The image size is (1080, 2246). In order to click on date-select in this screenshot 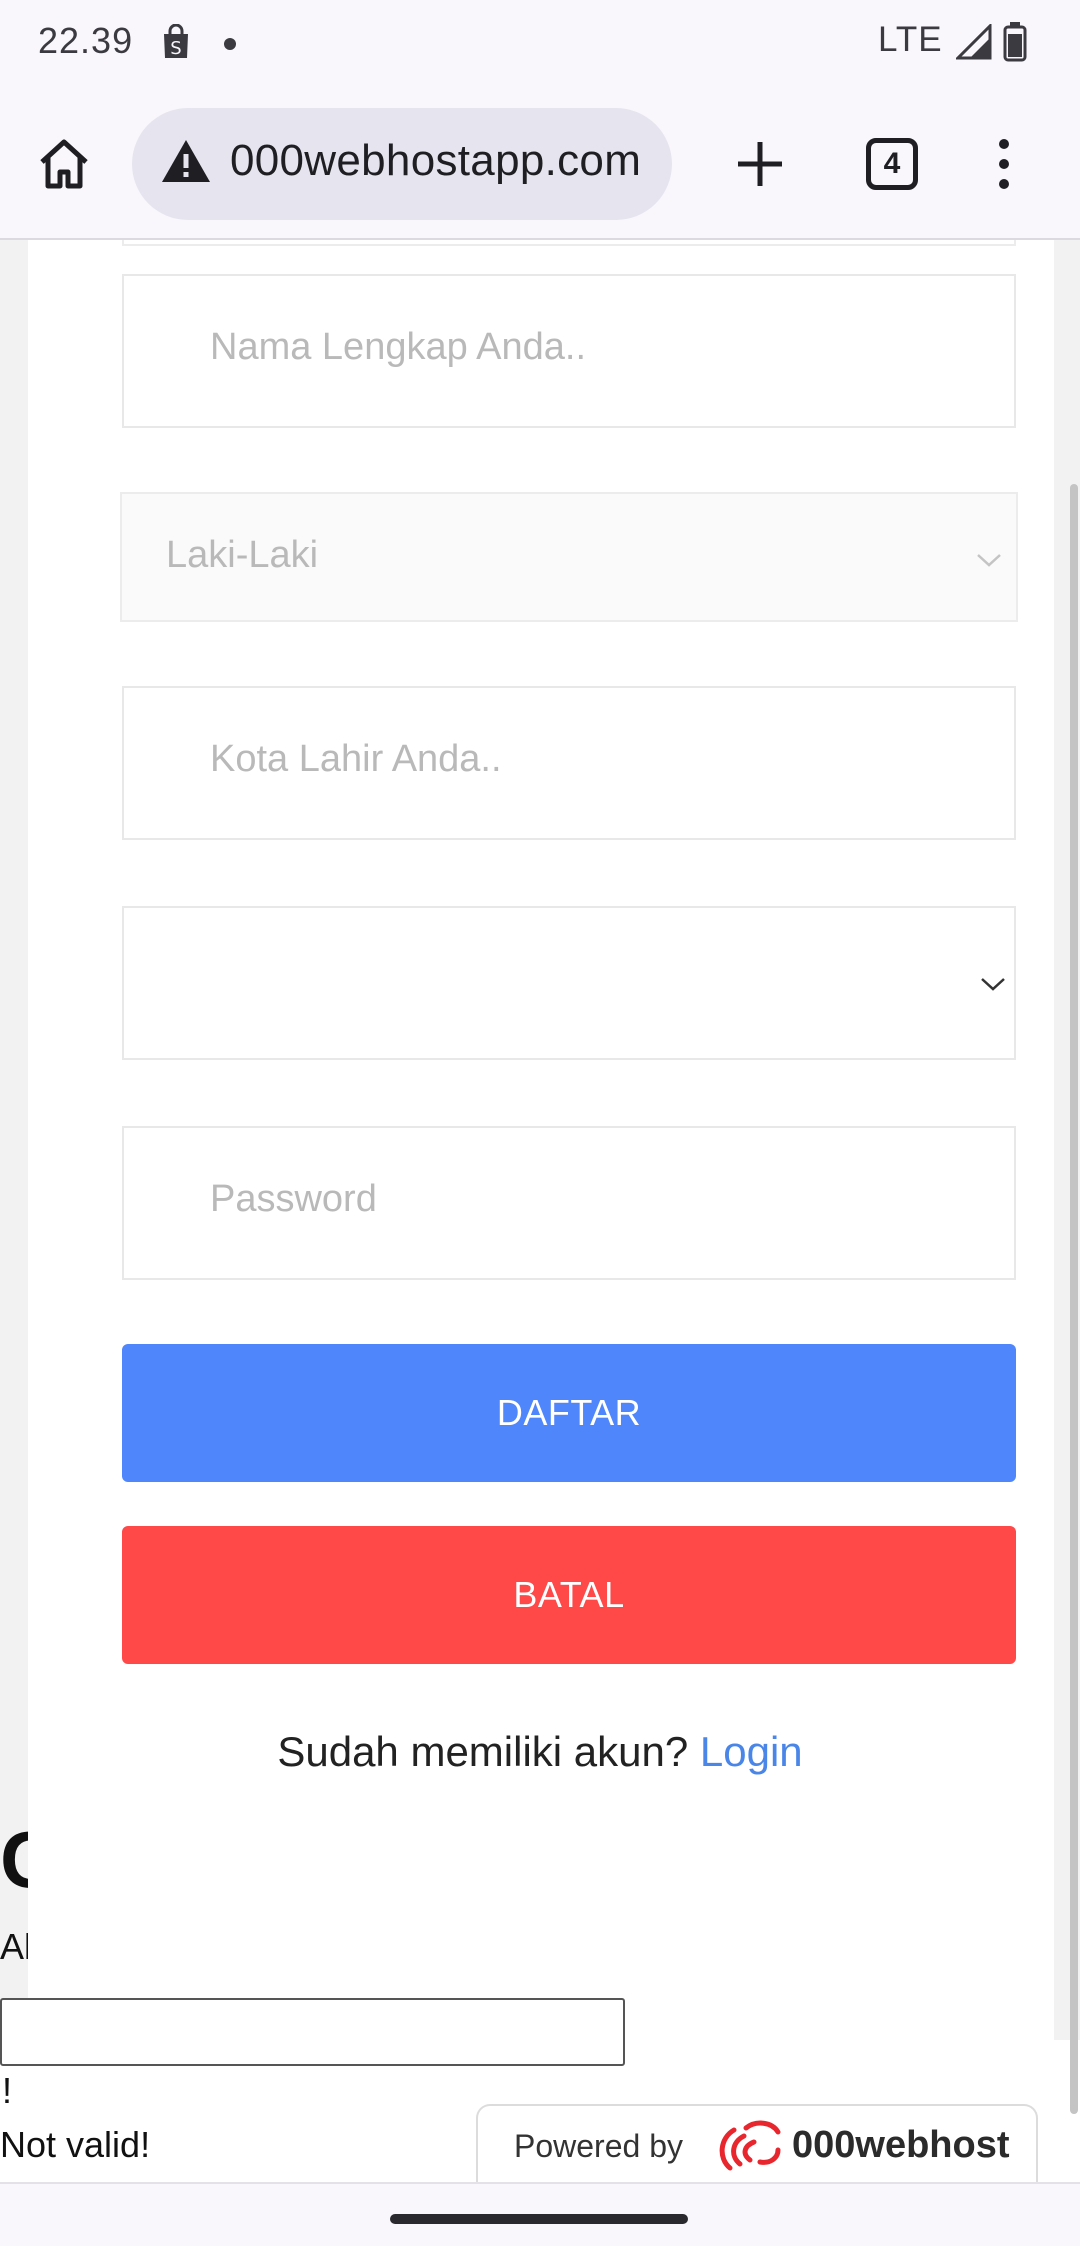, I will do `click(569, 983)`.